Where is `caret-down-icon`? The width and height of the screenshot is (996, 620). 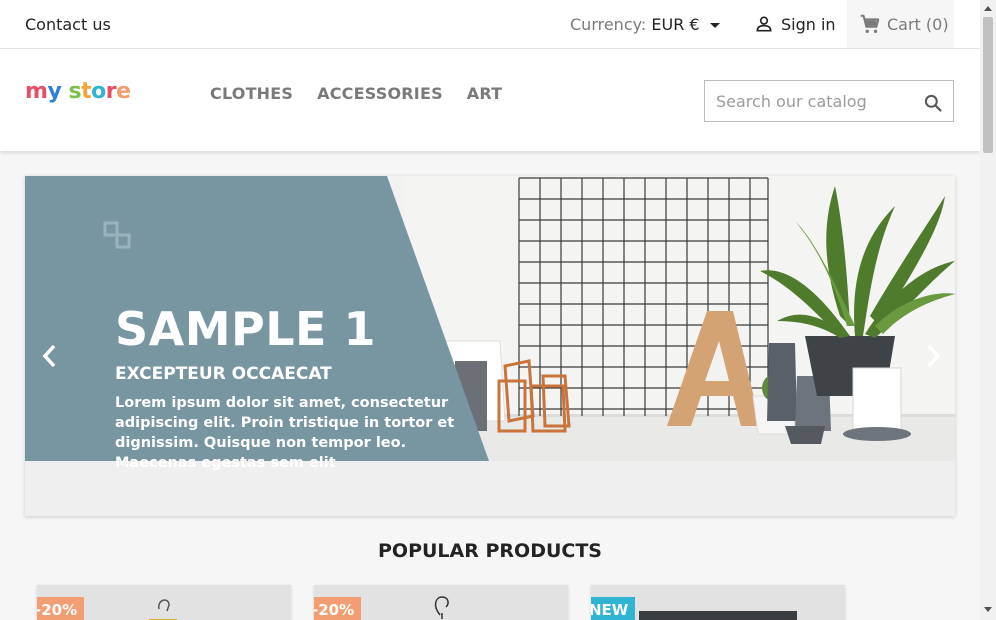 caret-down-icon is located at coordinates (714, 25).